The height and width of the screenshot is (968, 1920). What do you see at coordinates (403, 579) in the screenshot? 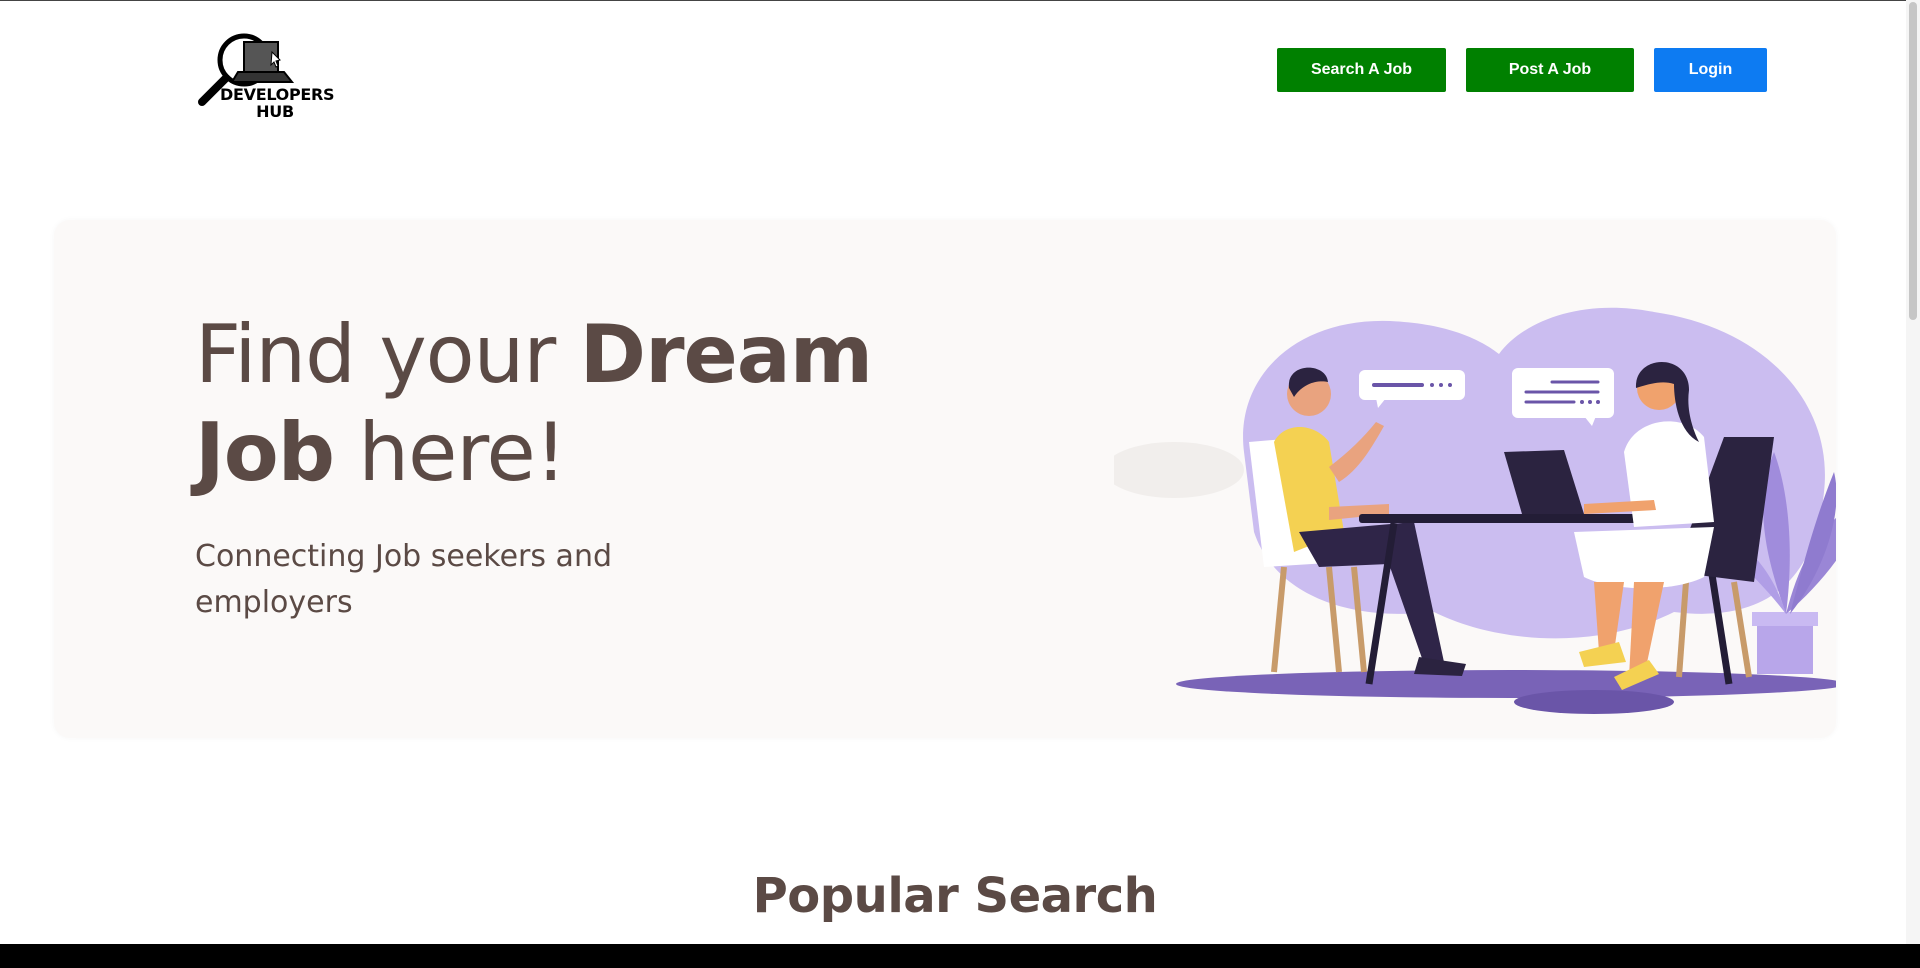
I see `hero-subtitle: Connecting Job seekers and employers` at bounding box center [403, 579].